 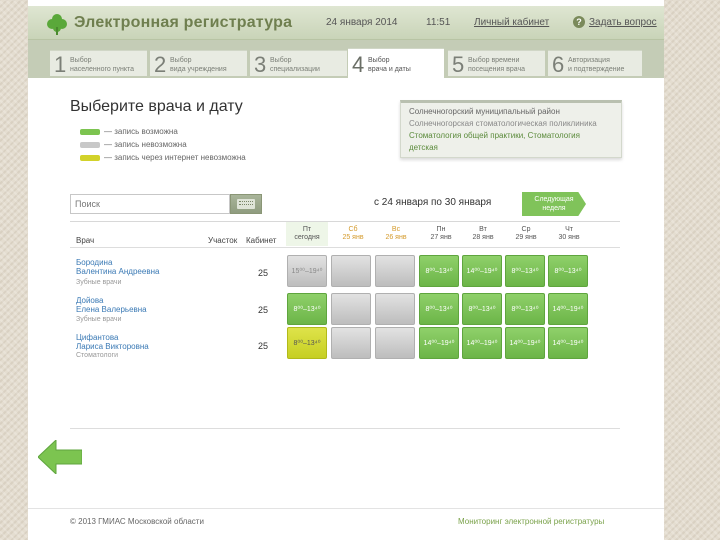 What do you see at coordinates (458, 64) in the screenshot?
I see `step-number: 5` at bounding box center [458, 64].